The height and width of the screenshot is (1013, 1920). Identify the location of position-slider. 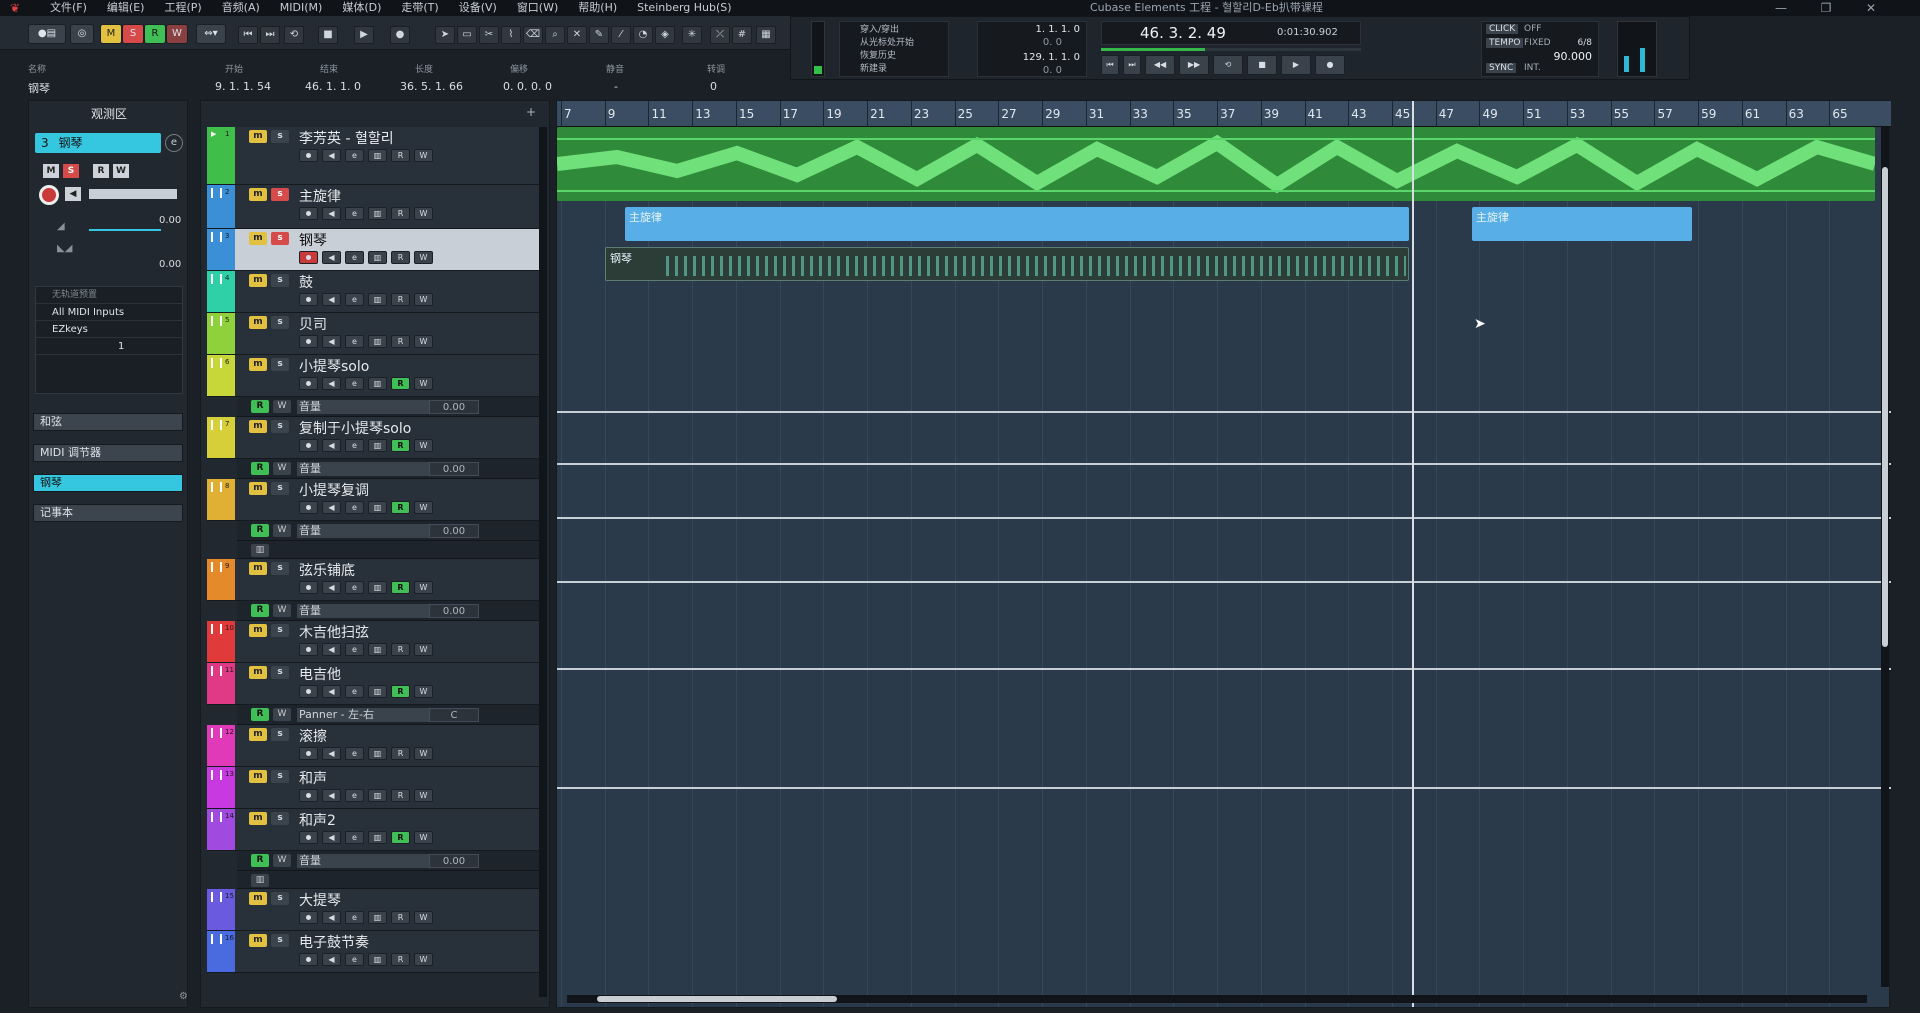
(1231, 49).